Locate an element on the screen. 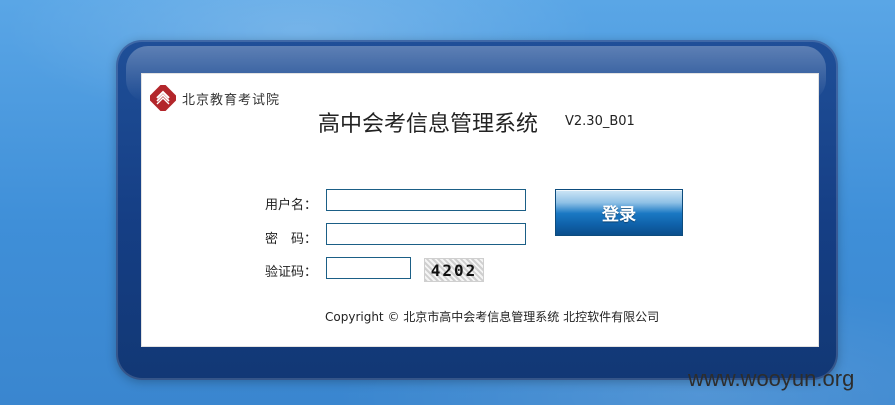 Image resolution: width=895 pixels, height=405 pixels. brand: 北京教育考试院 is located at coordinates (225, 98).